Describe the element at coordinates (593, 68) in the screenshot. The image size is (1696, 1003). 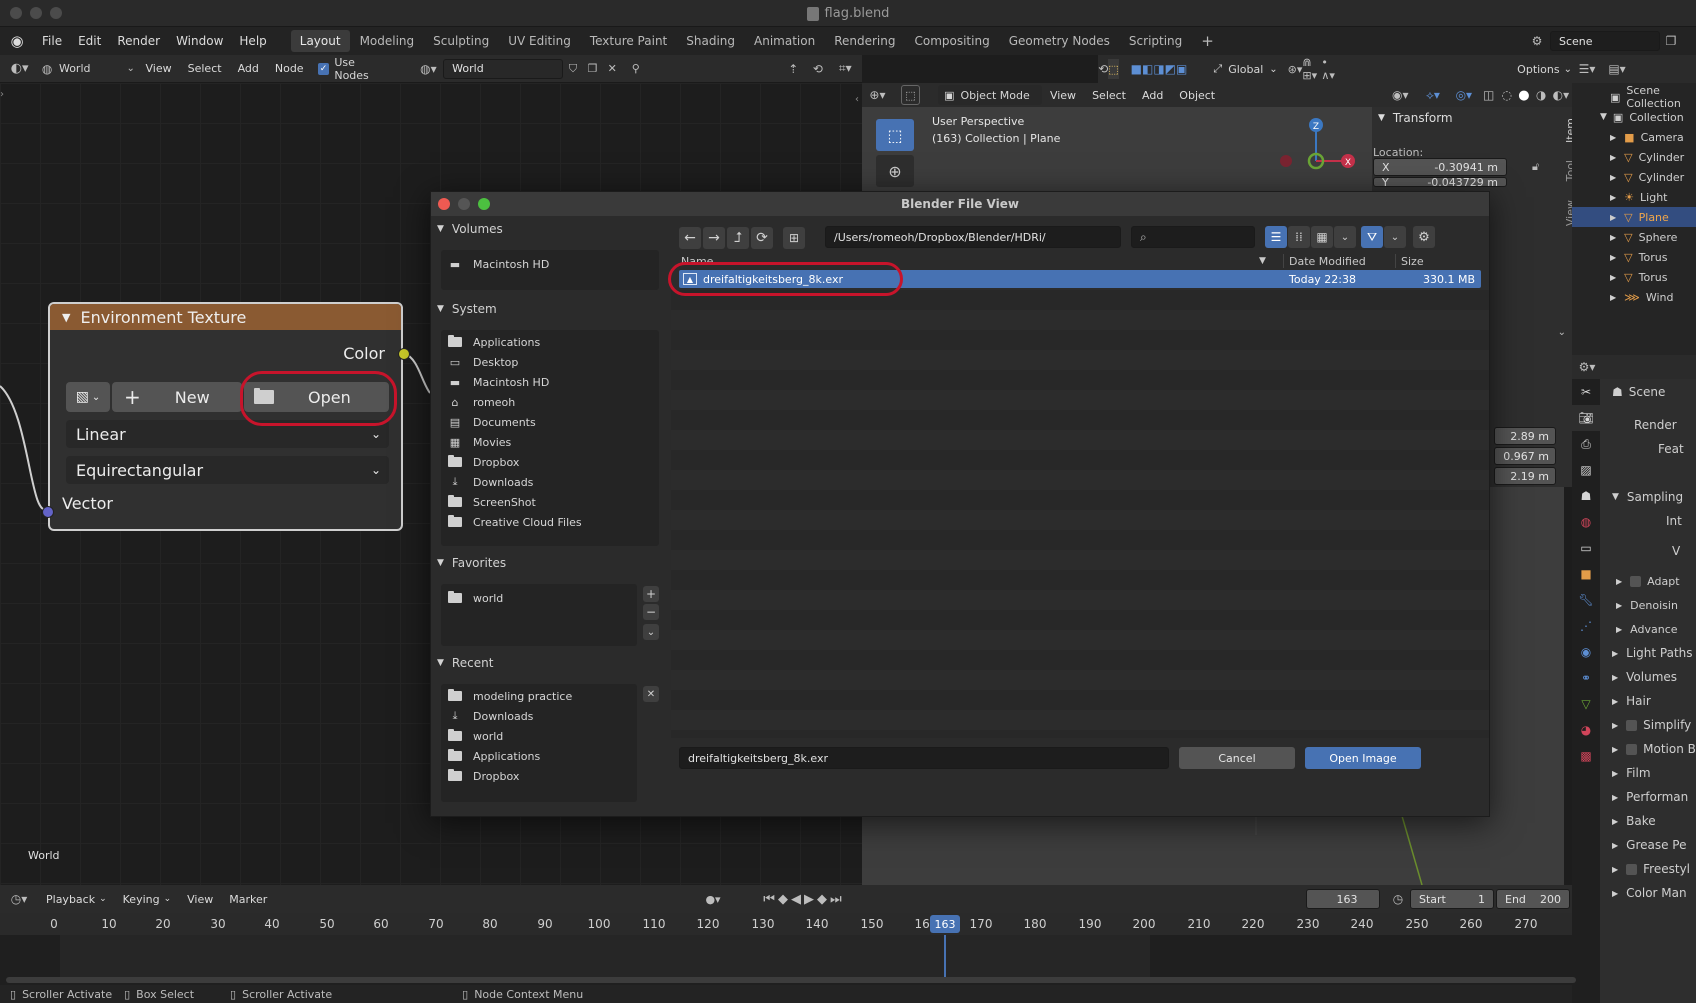
I see `duplicate-icon: ❐` at that location.